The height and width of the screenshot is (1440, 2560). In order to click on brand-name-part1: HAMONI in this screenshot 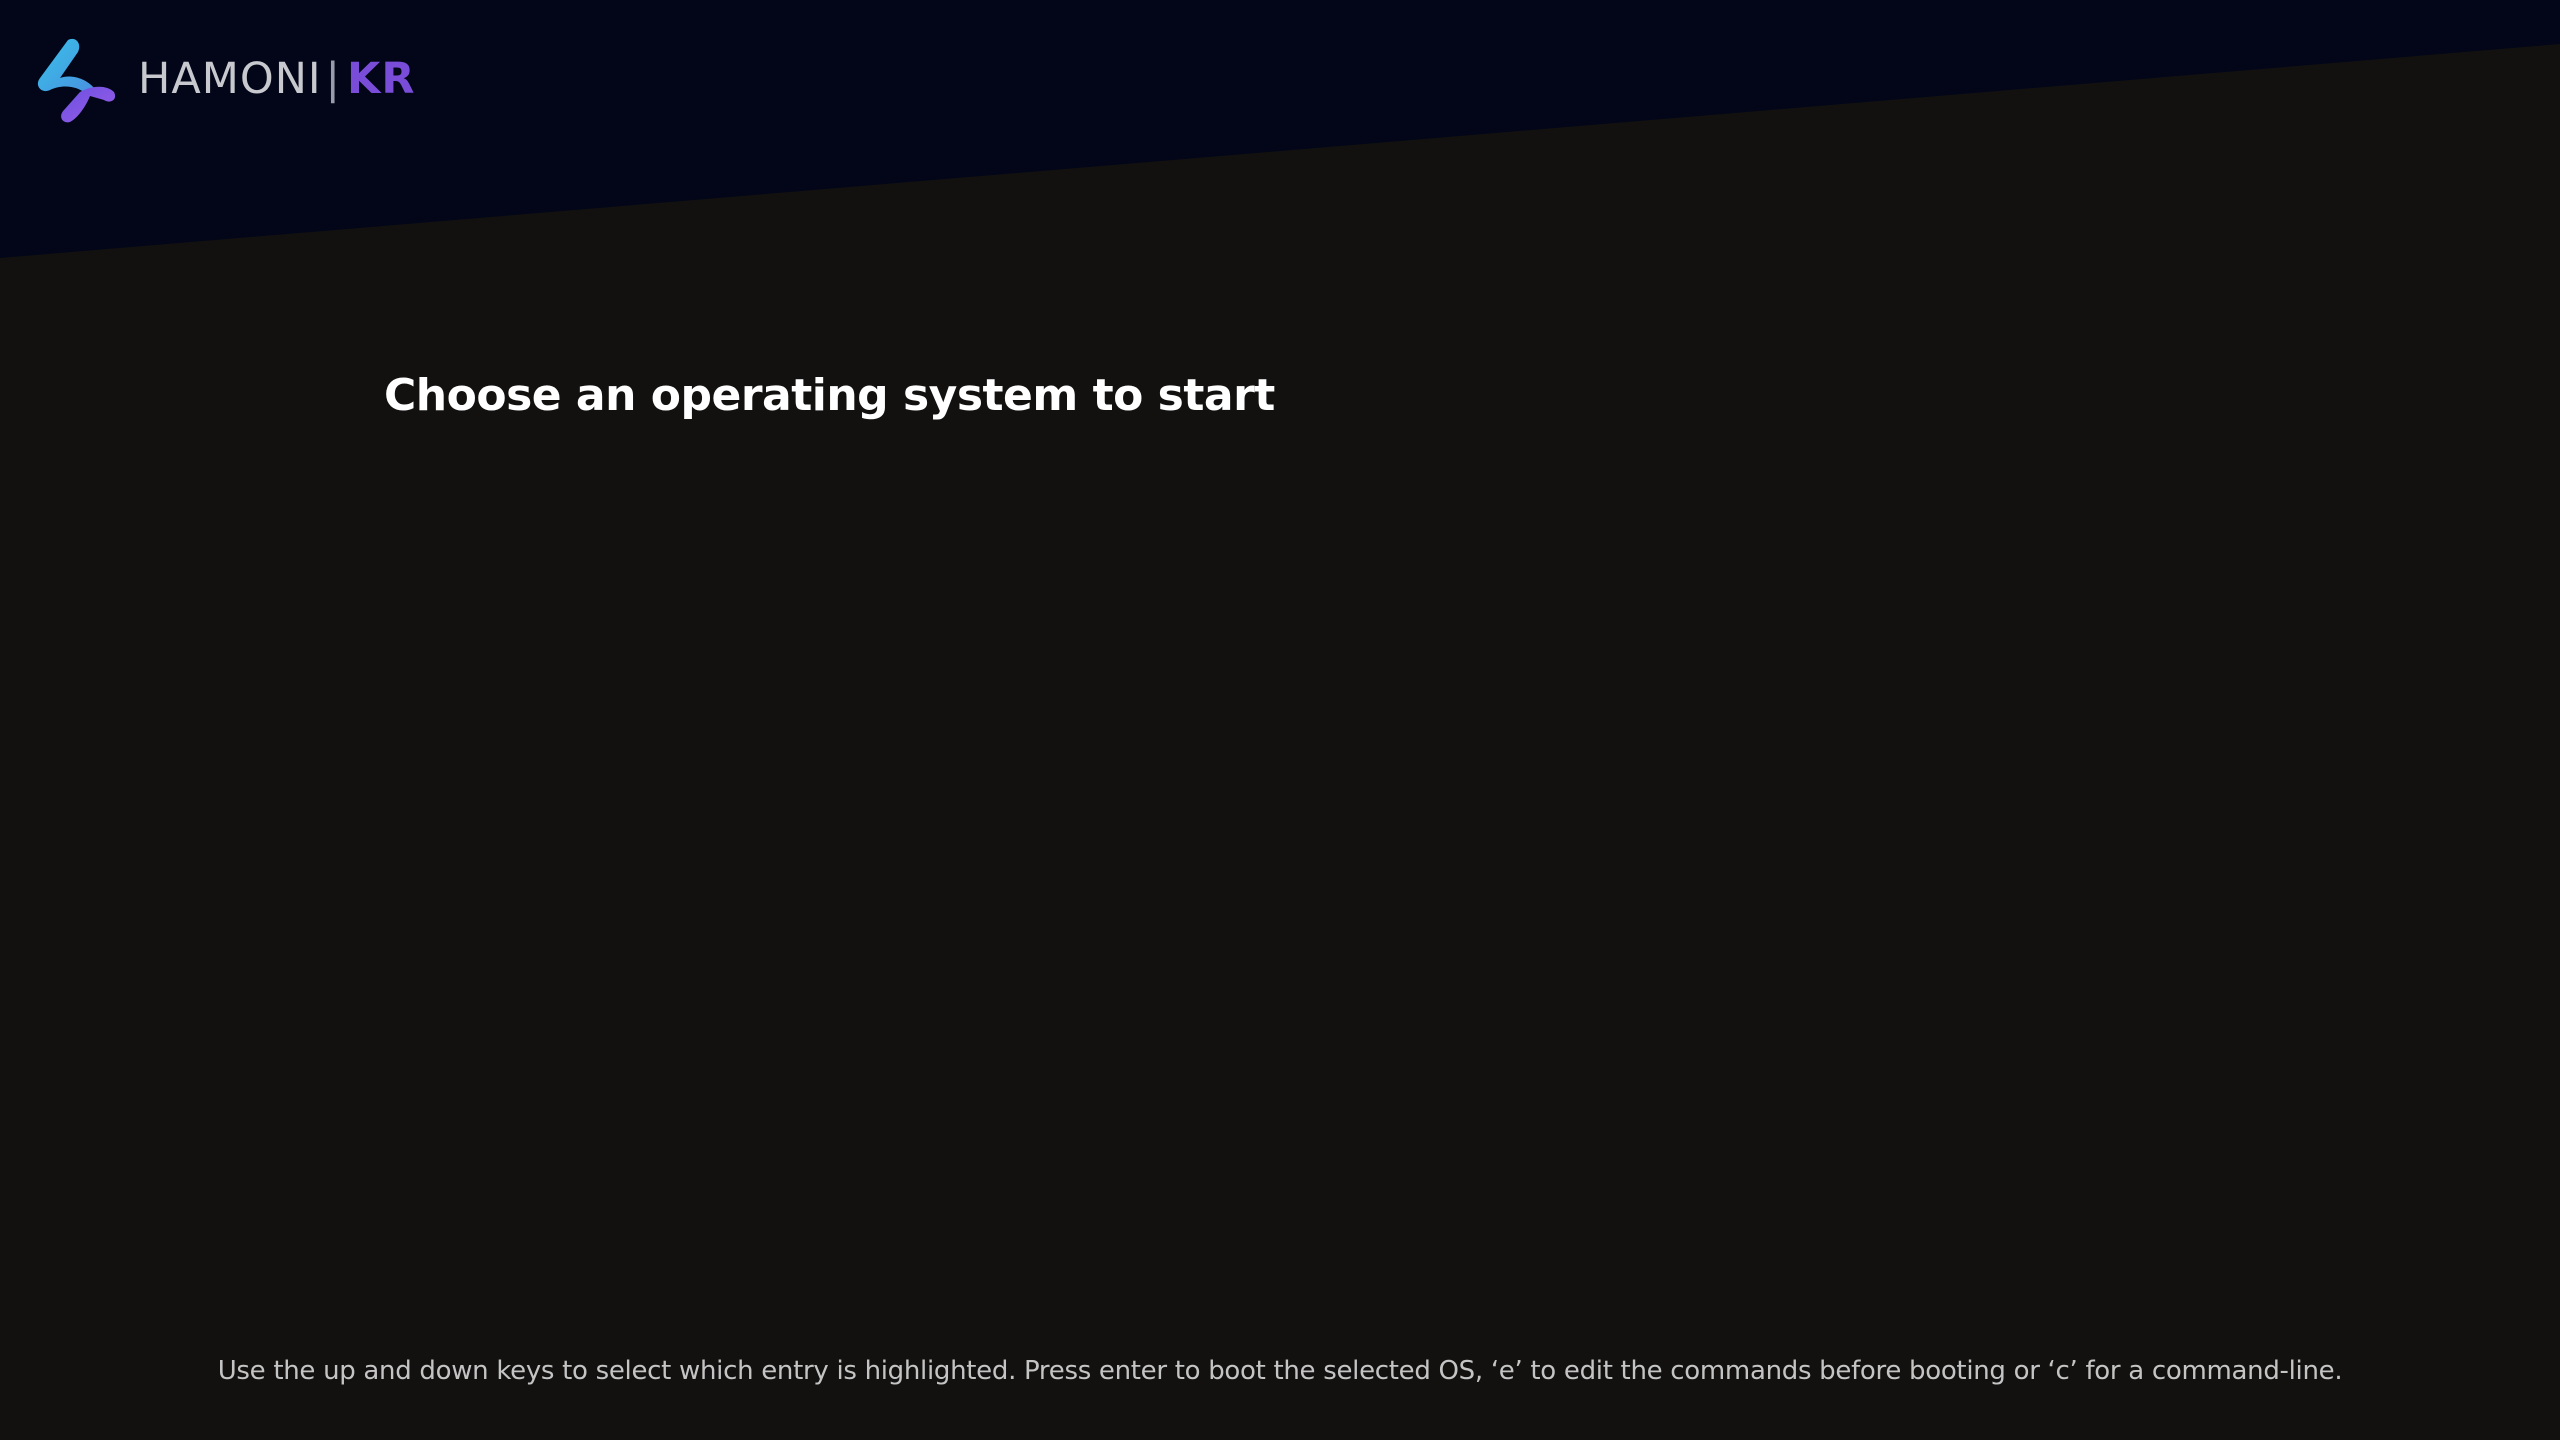, I will do `click(230, 78)`.